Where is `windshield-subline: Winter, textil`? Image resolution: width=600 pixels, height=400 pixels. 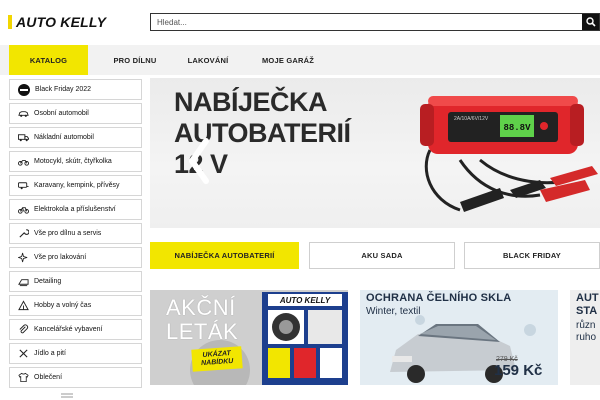
windshield-subline: Winter, textil is located at coordinates (393, 311).